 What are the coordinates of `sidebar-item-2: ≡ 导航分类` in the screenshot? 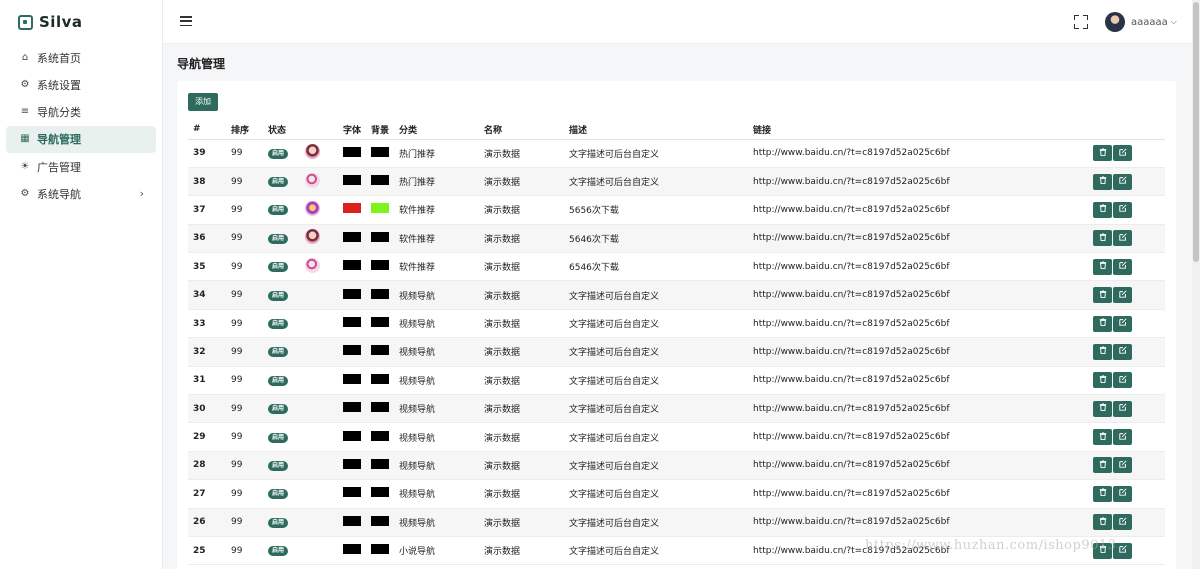 It's located at (81, 112).